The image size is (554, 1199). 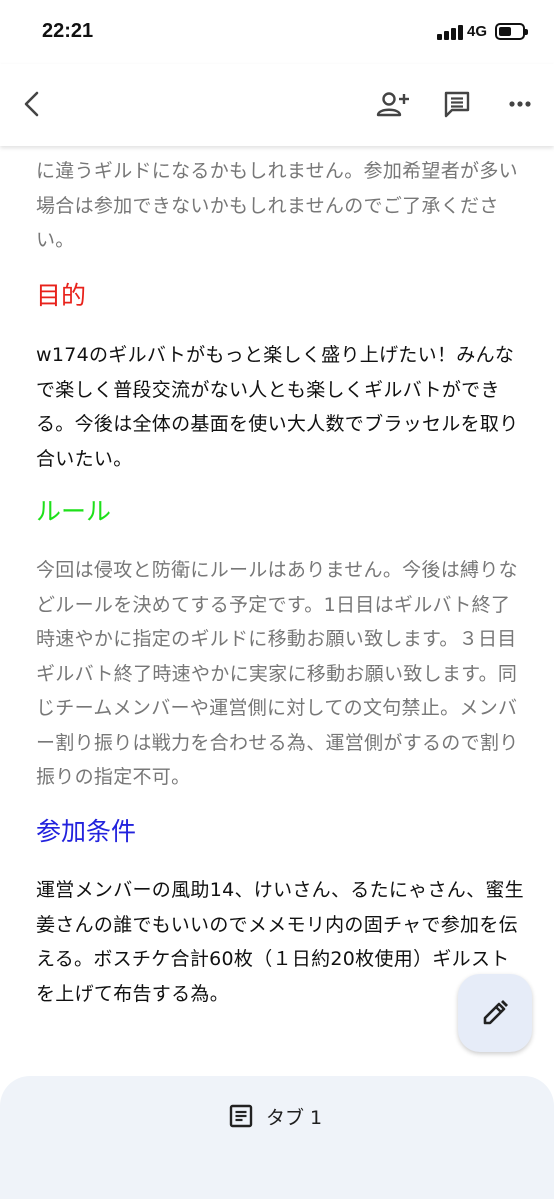 I want to click on status-time: 22:21, so click(x=68, y=31).